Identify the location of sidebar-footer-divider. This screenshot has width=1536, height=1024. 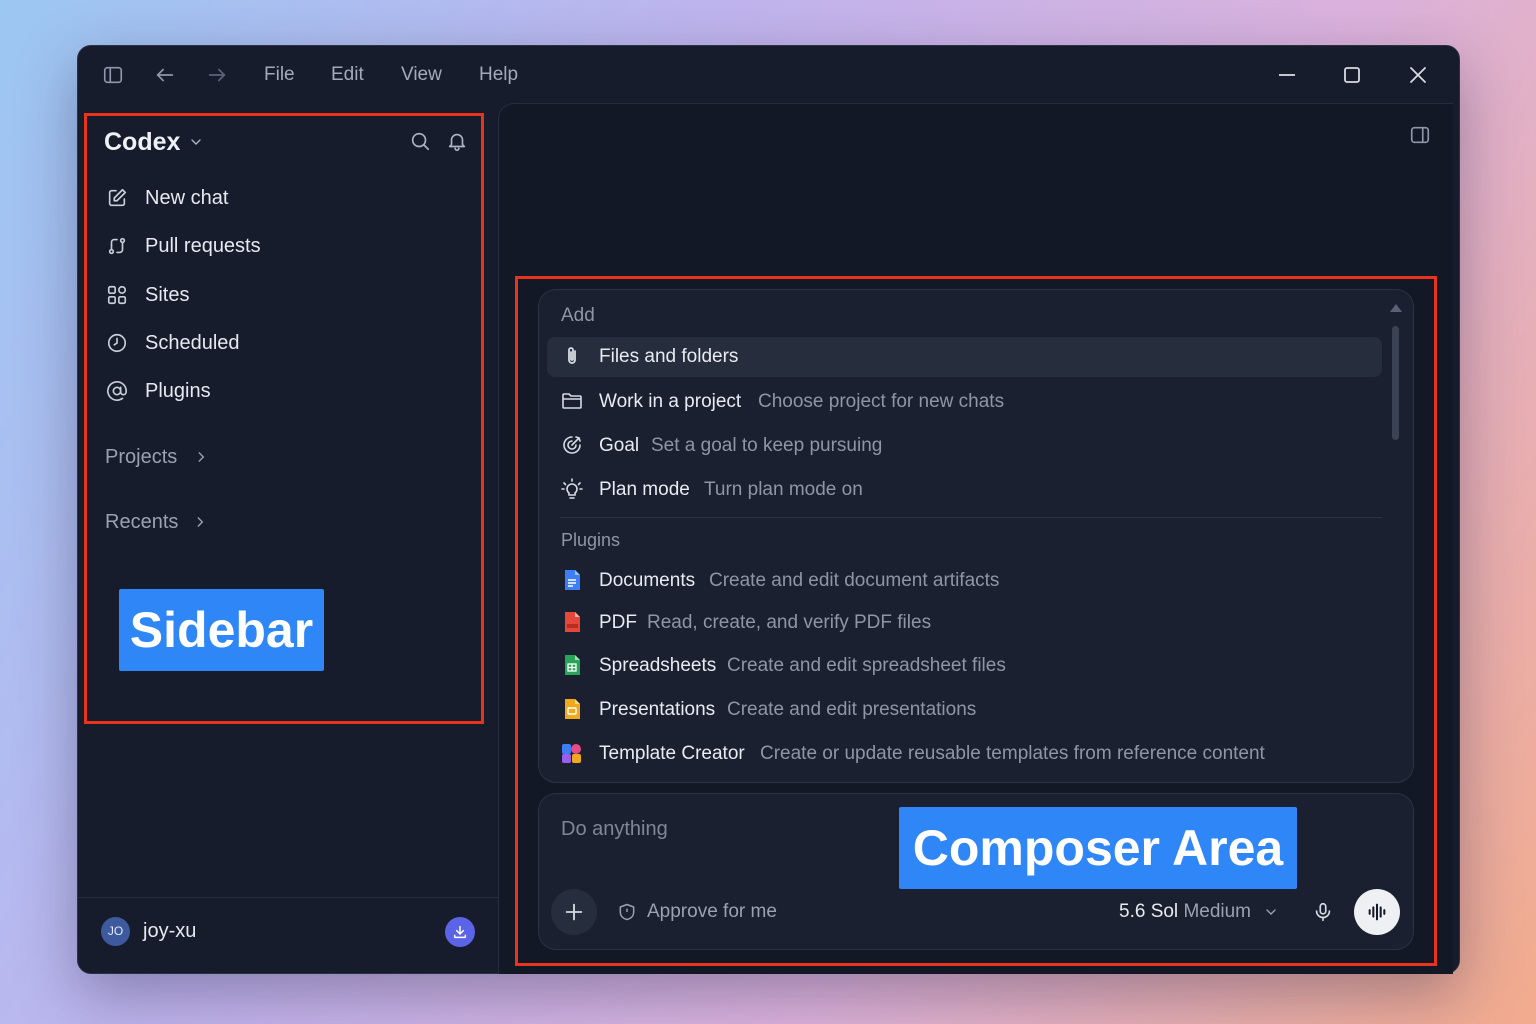
(288, 897).